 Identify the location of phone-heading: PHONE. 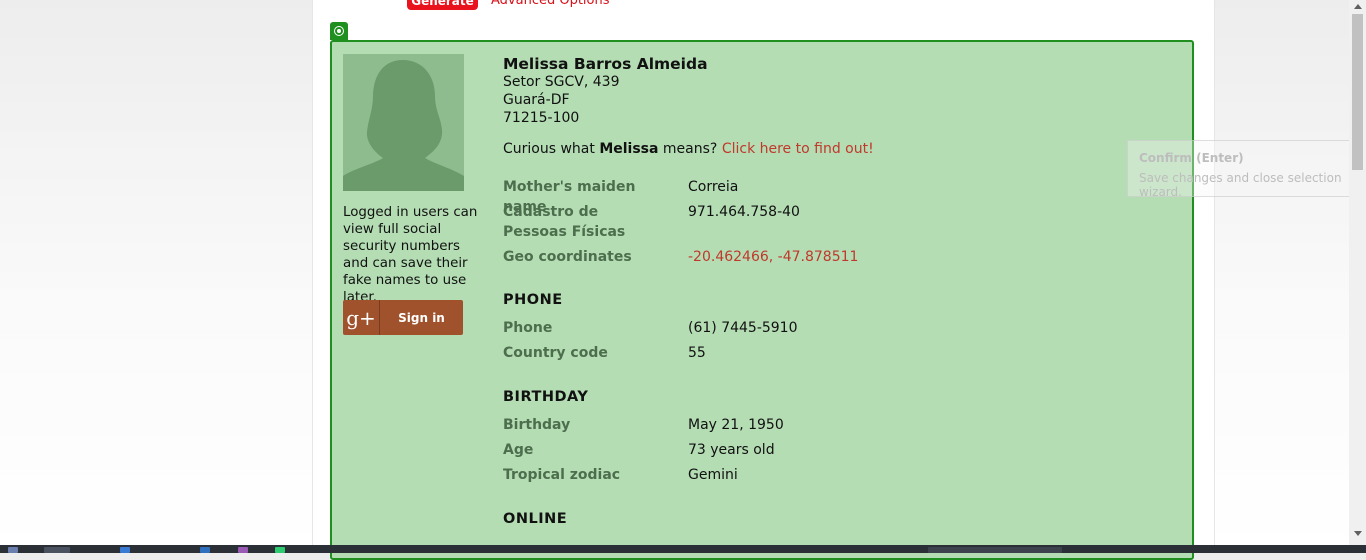
(533, 300).